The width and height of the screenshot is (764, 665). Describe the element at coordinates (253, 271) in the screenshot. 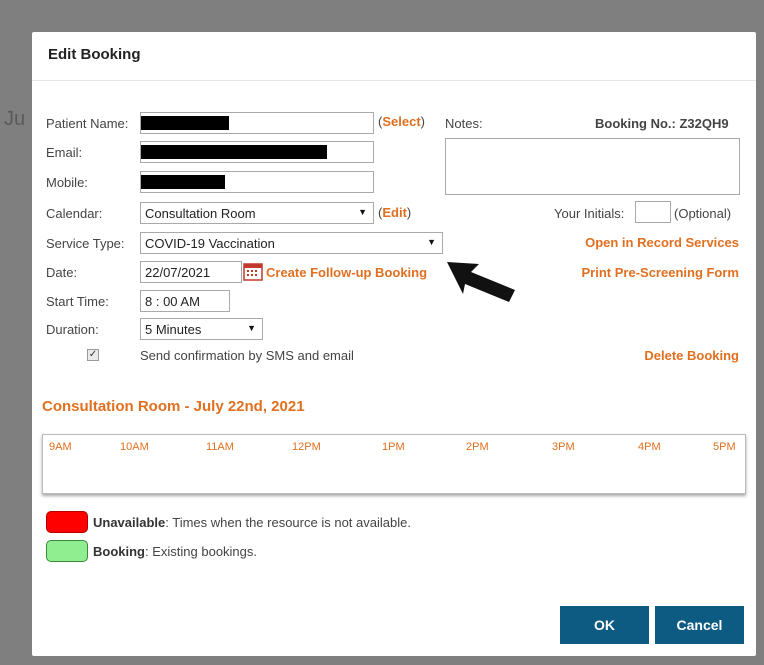

I see `calendar-icon` at that location.